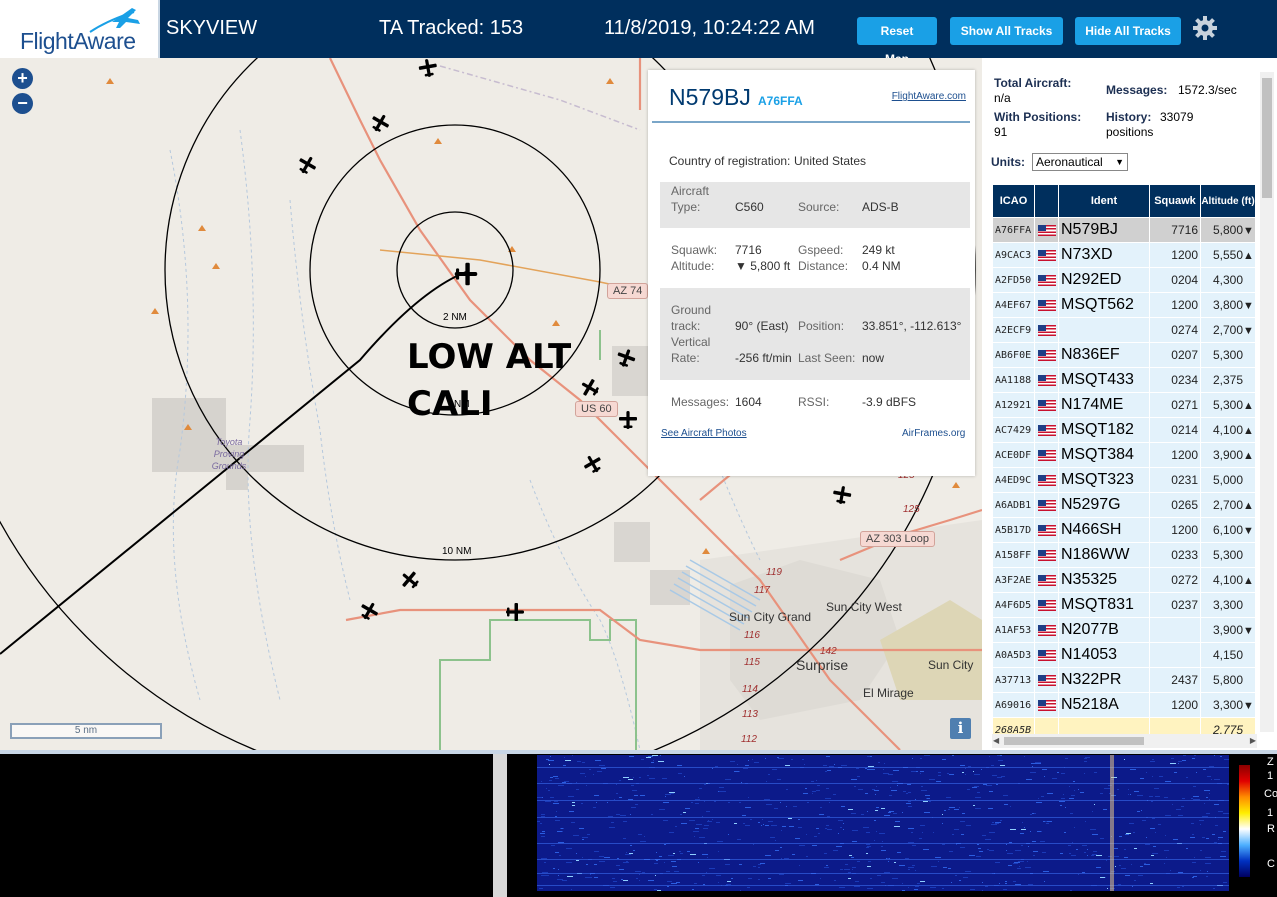 Image resolution: width=1277 pixels, height=897 pixels. Describe the element at coordinates (1013, 201) in the screenshot. I see `column-header-icao: ICAO` at that location.